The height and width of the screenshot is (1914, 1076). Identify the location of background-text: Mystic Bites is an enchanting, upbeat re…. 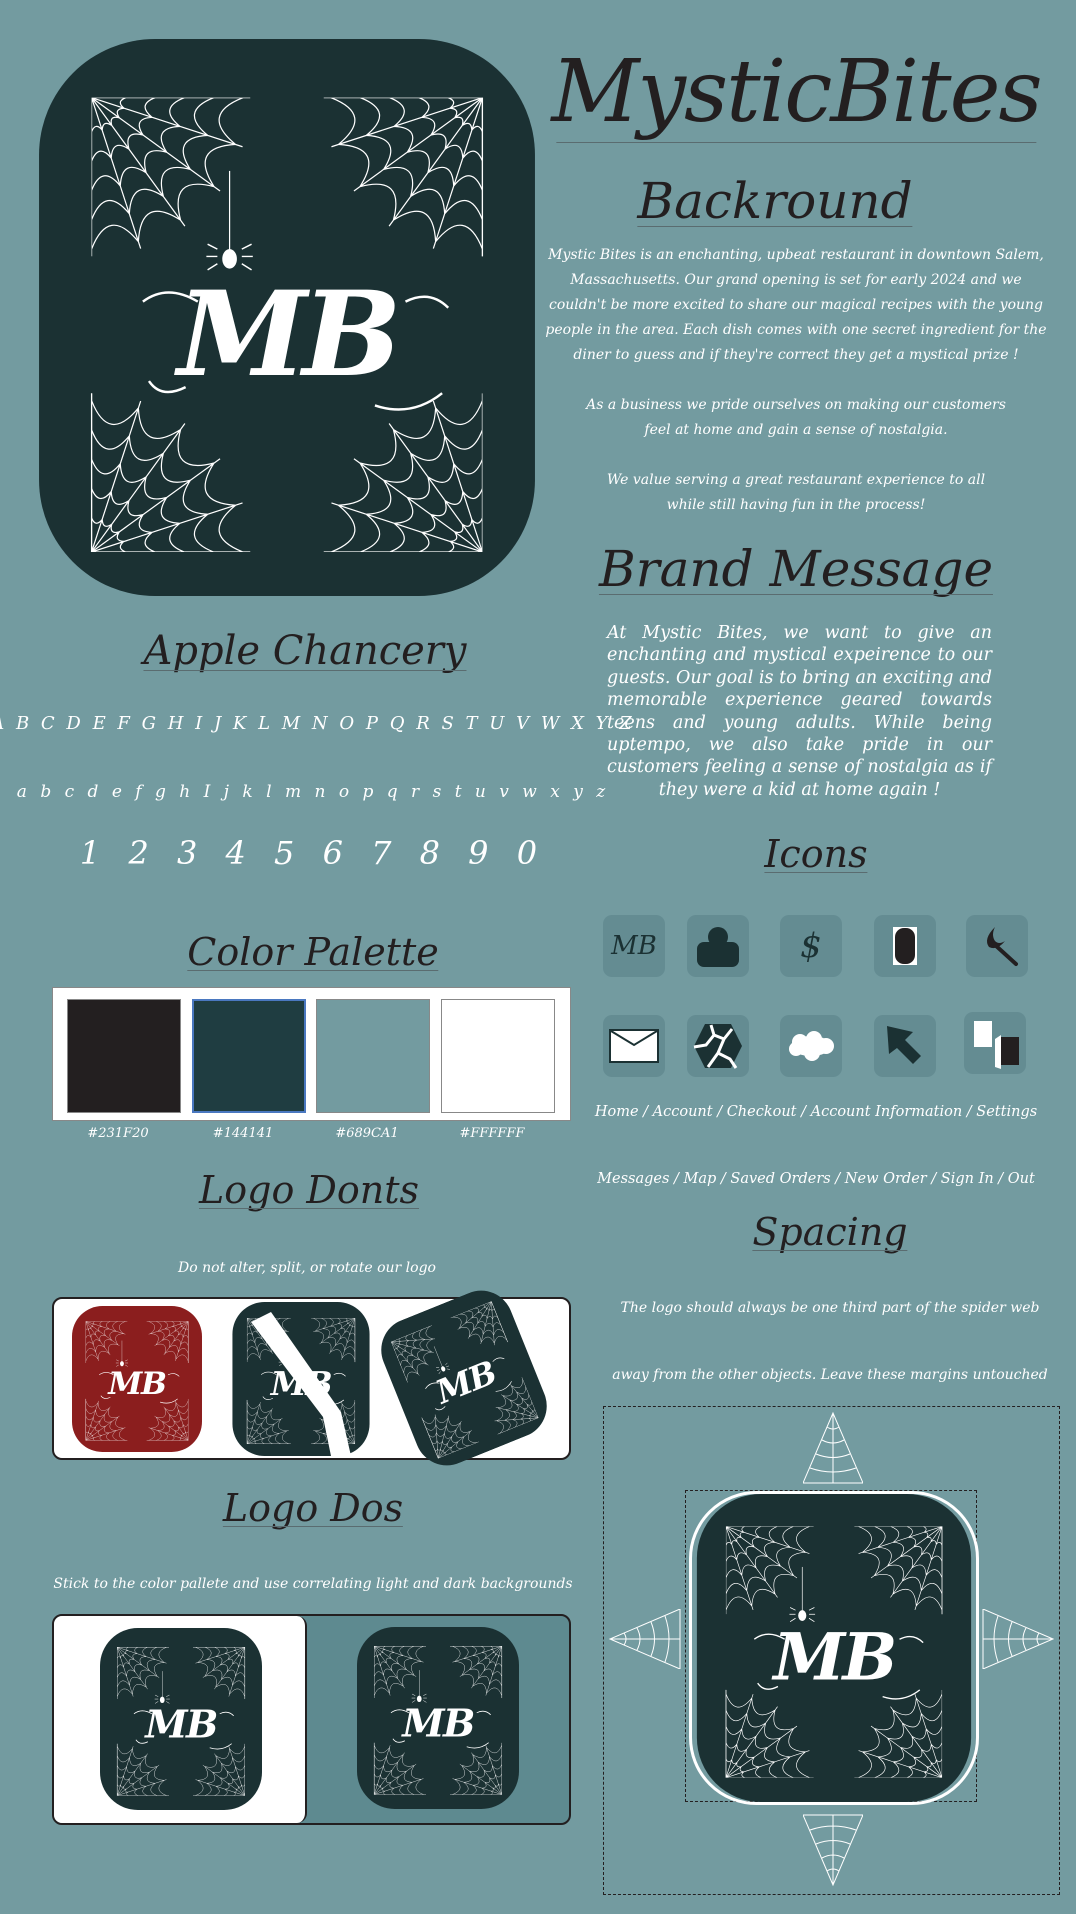
(796, 393).